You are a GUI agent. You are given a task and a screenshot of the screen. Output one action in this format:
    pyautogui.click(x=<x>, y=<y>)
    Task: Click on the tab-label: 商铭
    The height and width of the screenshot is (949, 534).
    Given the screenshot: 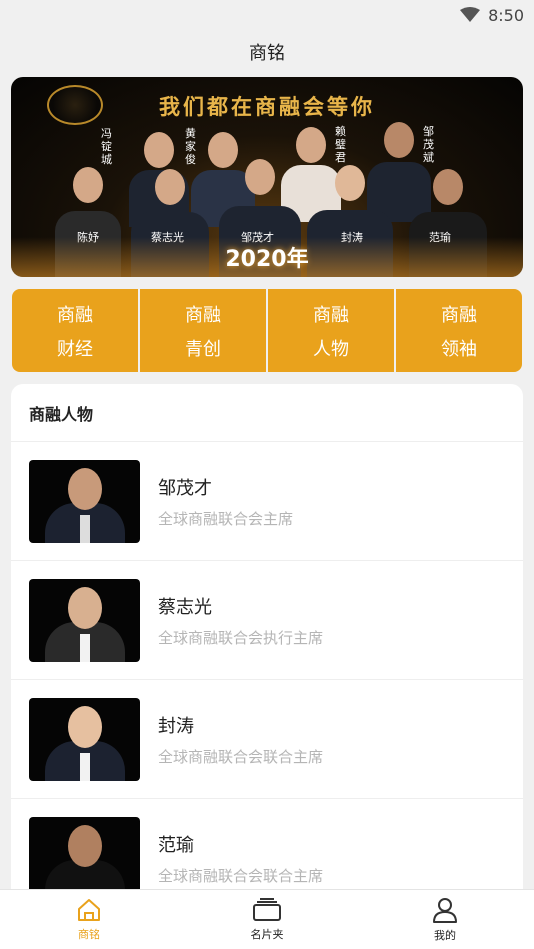 What is the action you would take?
    pyautogui.click(x=89, y=934)
    